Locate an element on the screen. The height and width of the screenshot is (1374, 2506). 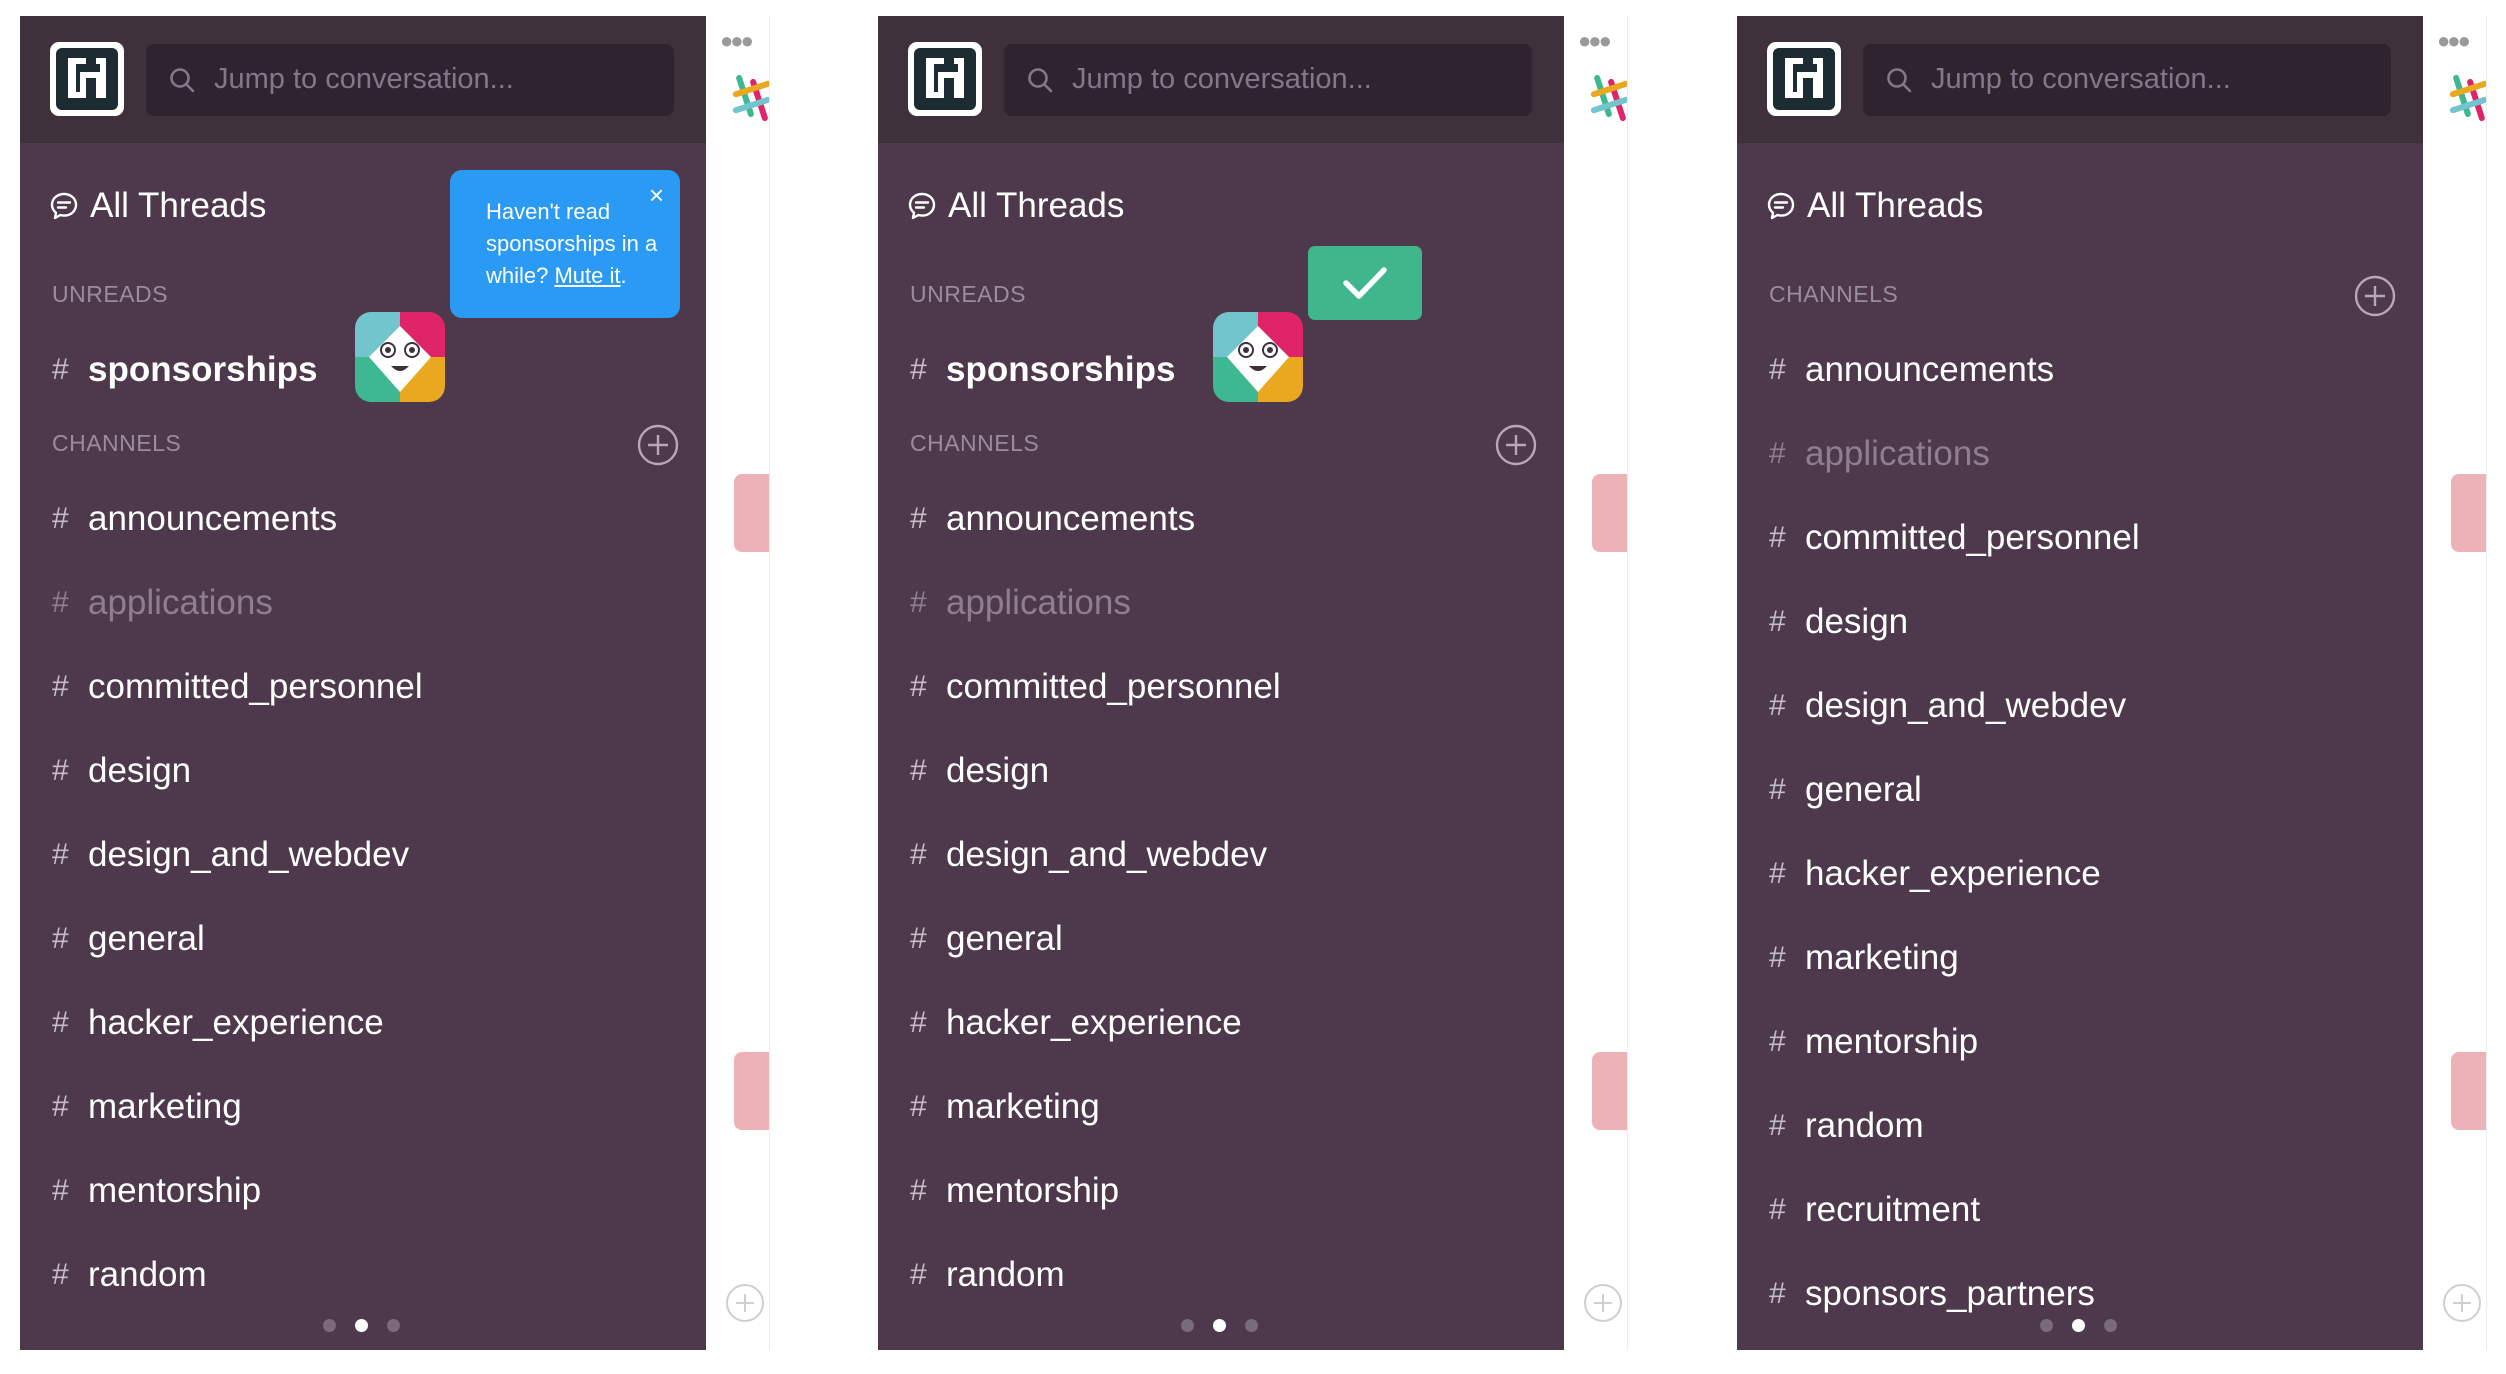
threads-icon is located at coordinates (1781, 206).